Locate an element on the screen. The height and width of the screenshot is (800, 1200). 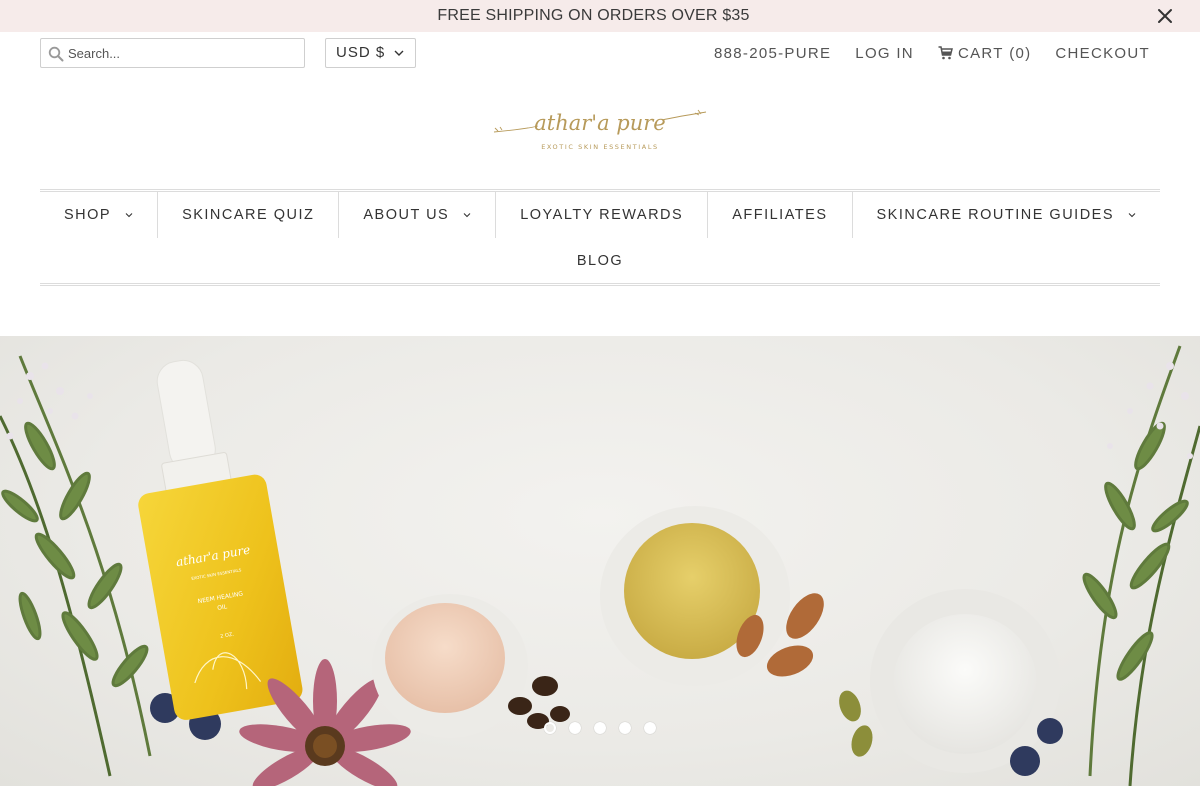
currency-selector: USD $ is located at coordinates (370, 53).